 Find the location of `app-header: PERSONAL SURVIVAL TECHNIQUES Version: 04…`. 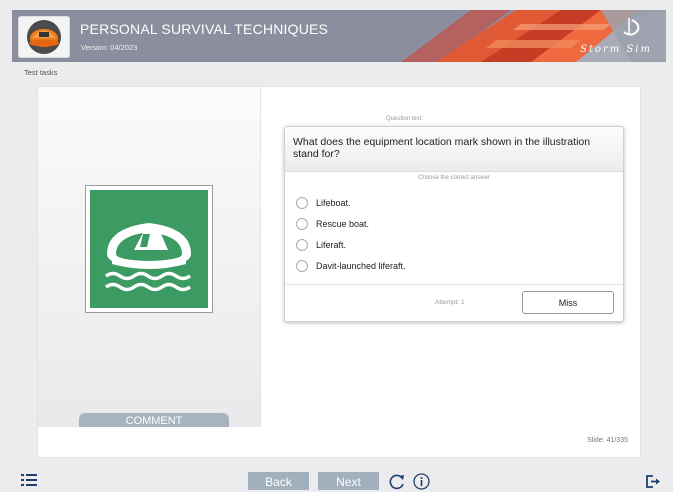

app-header: PERSONAL SURVIVAL TECHNIQUES Version: 04… is located at coordinates (339, 36).